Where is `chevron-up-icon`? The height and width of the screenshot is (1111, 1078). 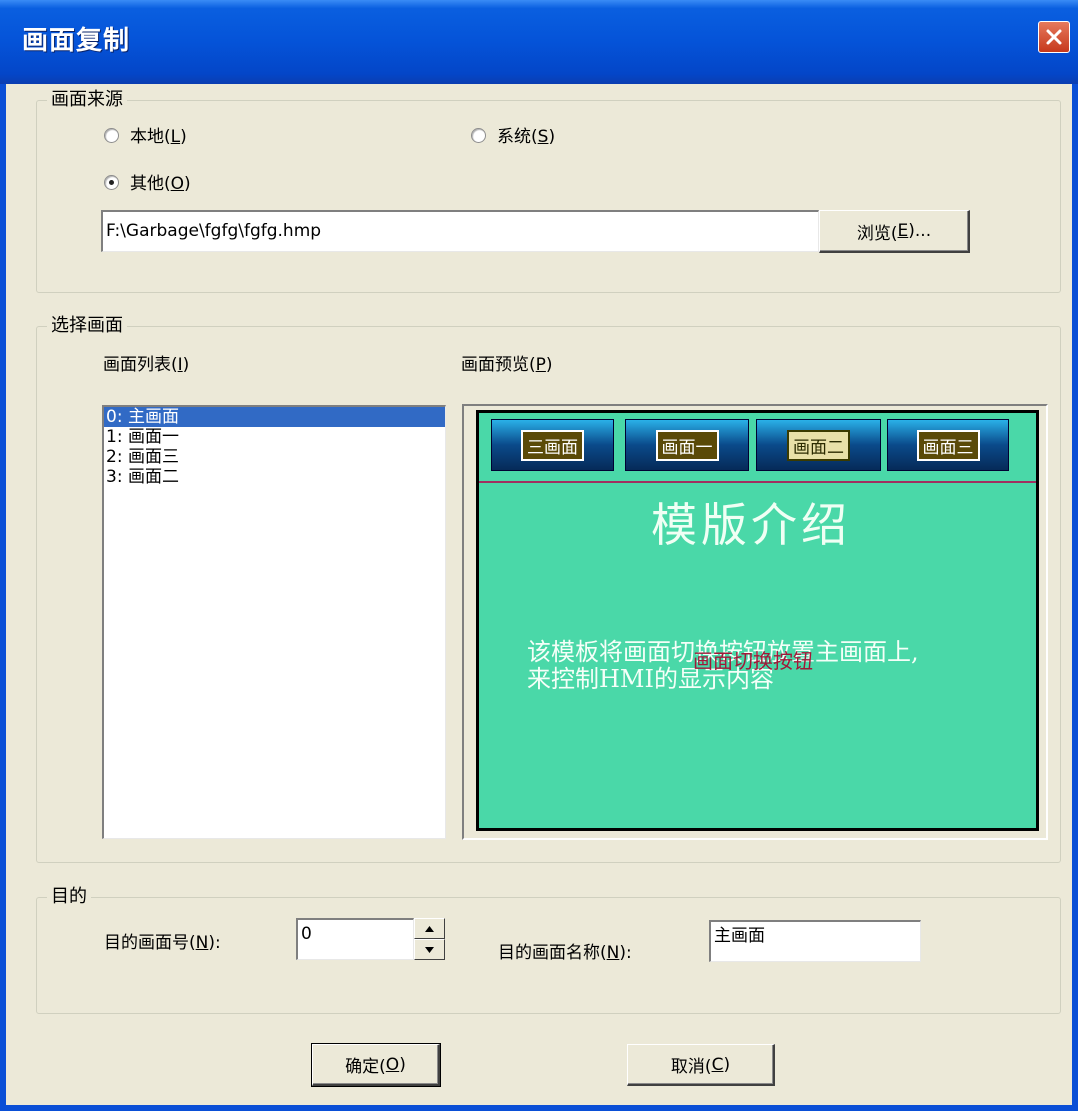
chevron-up-icon is located at coordinates (429, 928).